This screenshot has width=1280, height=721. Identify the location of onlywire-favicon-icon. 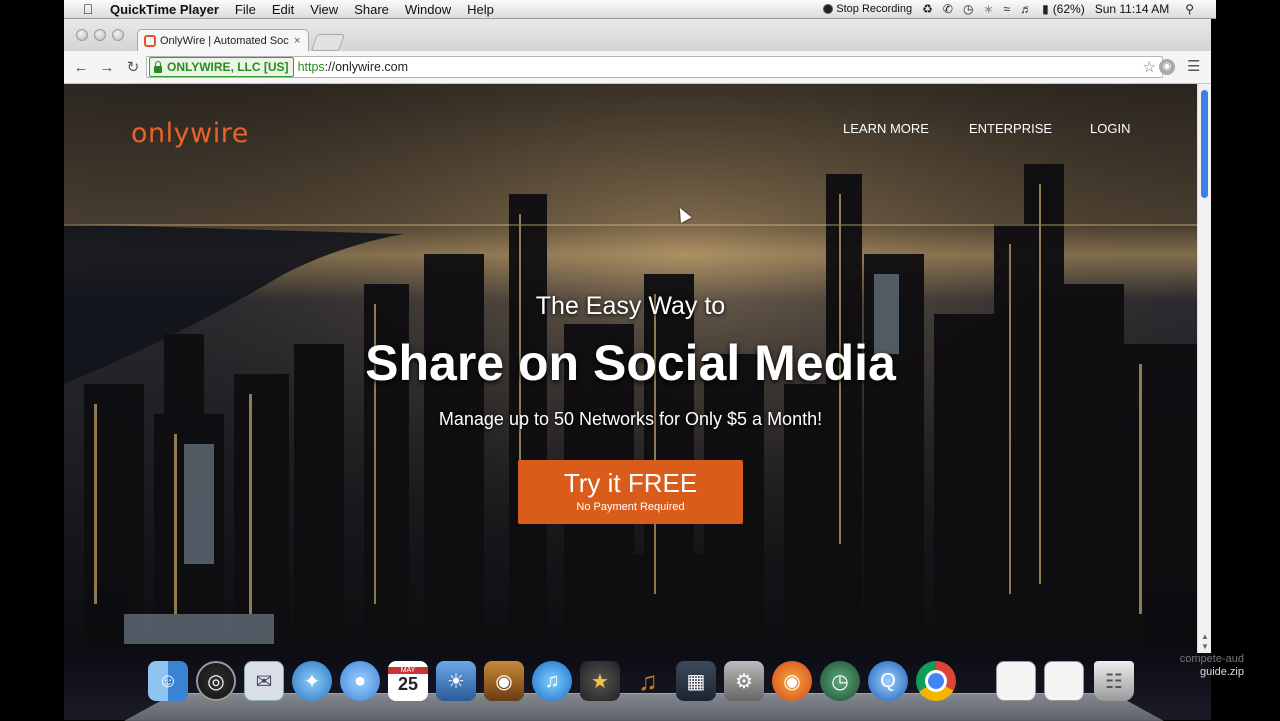
(150, 40).